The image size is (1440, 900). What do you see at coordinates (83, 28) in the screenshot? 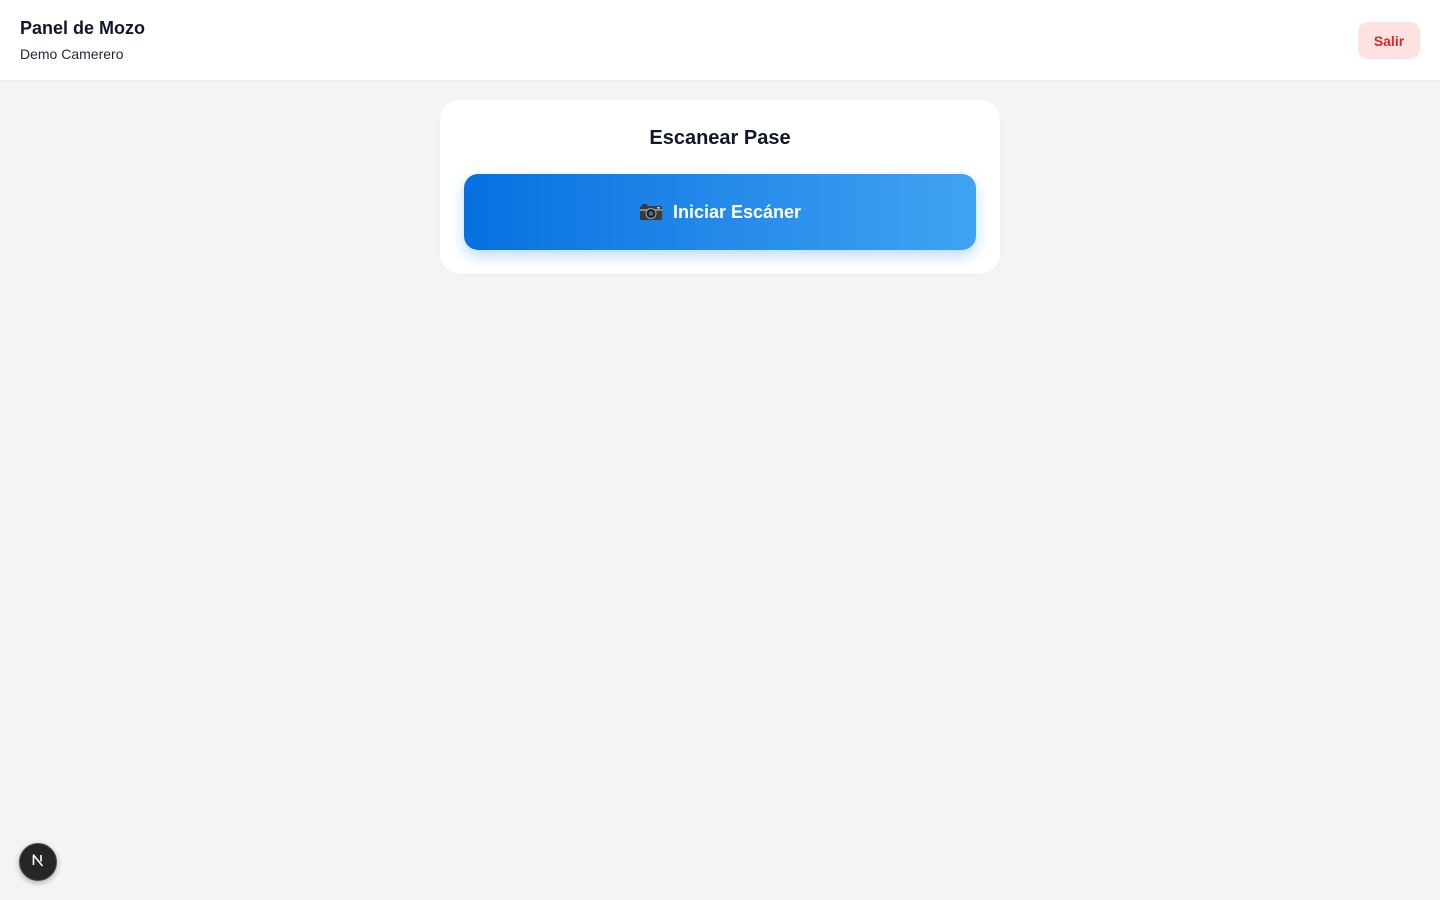
I see `page-title: Panel de Mozo` at bounding box center [83, 28].